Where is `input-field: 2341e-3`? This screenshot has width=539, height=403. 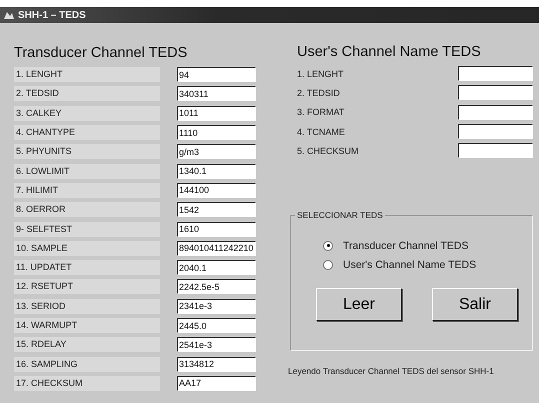 input-field: 2341e-3 is located at coordinates (216, 306).